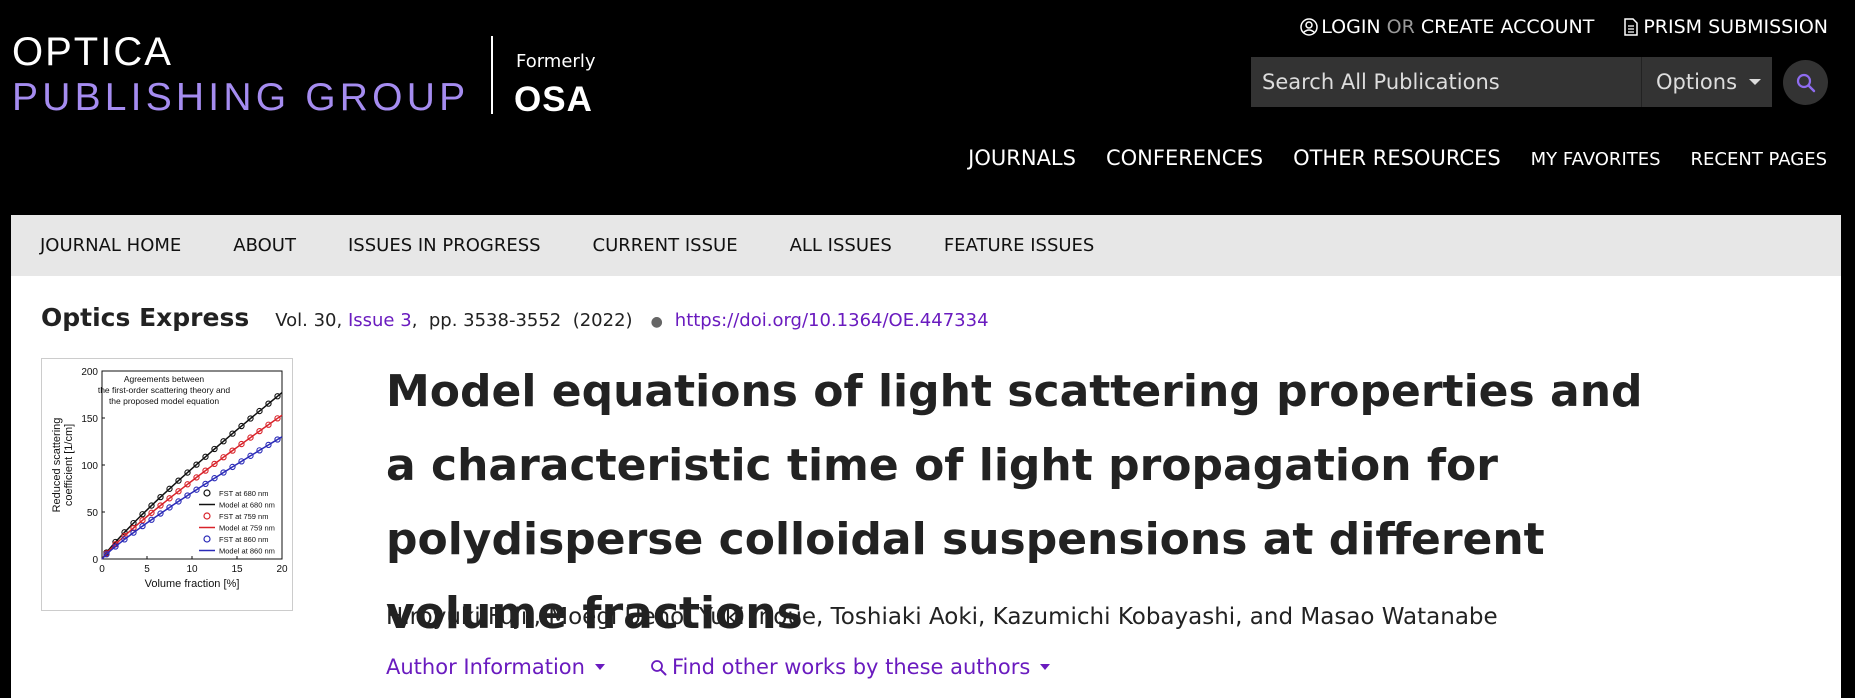 Image resolution: width=1855 pixels, height=698 pixels. I want to click on subnav-feature-issues: FEATURE ISSUES, so click(1019, 245).